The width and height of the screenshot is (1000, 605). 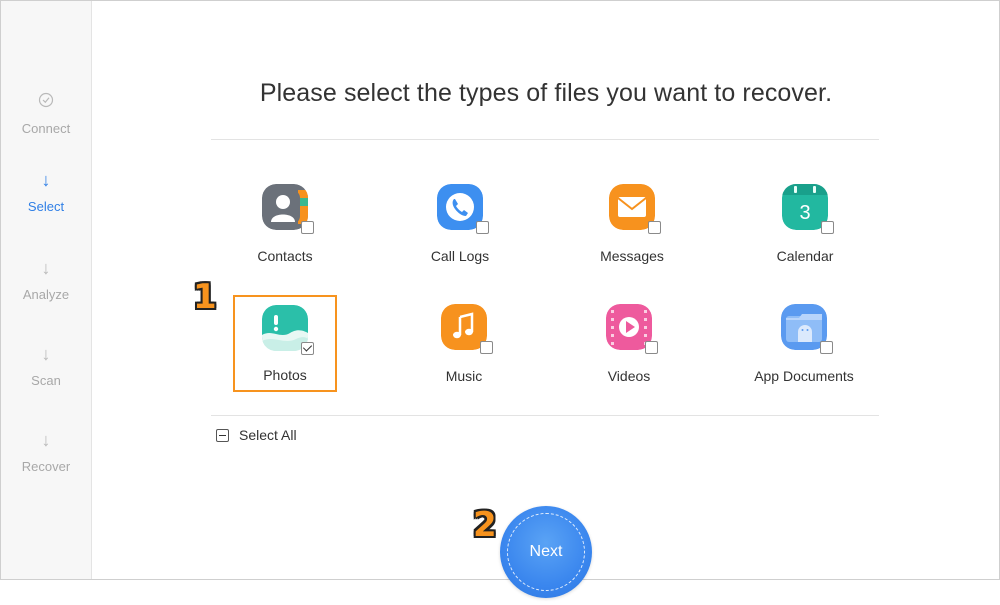 What do you see at coordinates (46, 206) in the screenshot?
I see `step-label: Select` at bounding box center [46, 206].